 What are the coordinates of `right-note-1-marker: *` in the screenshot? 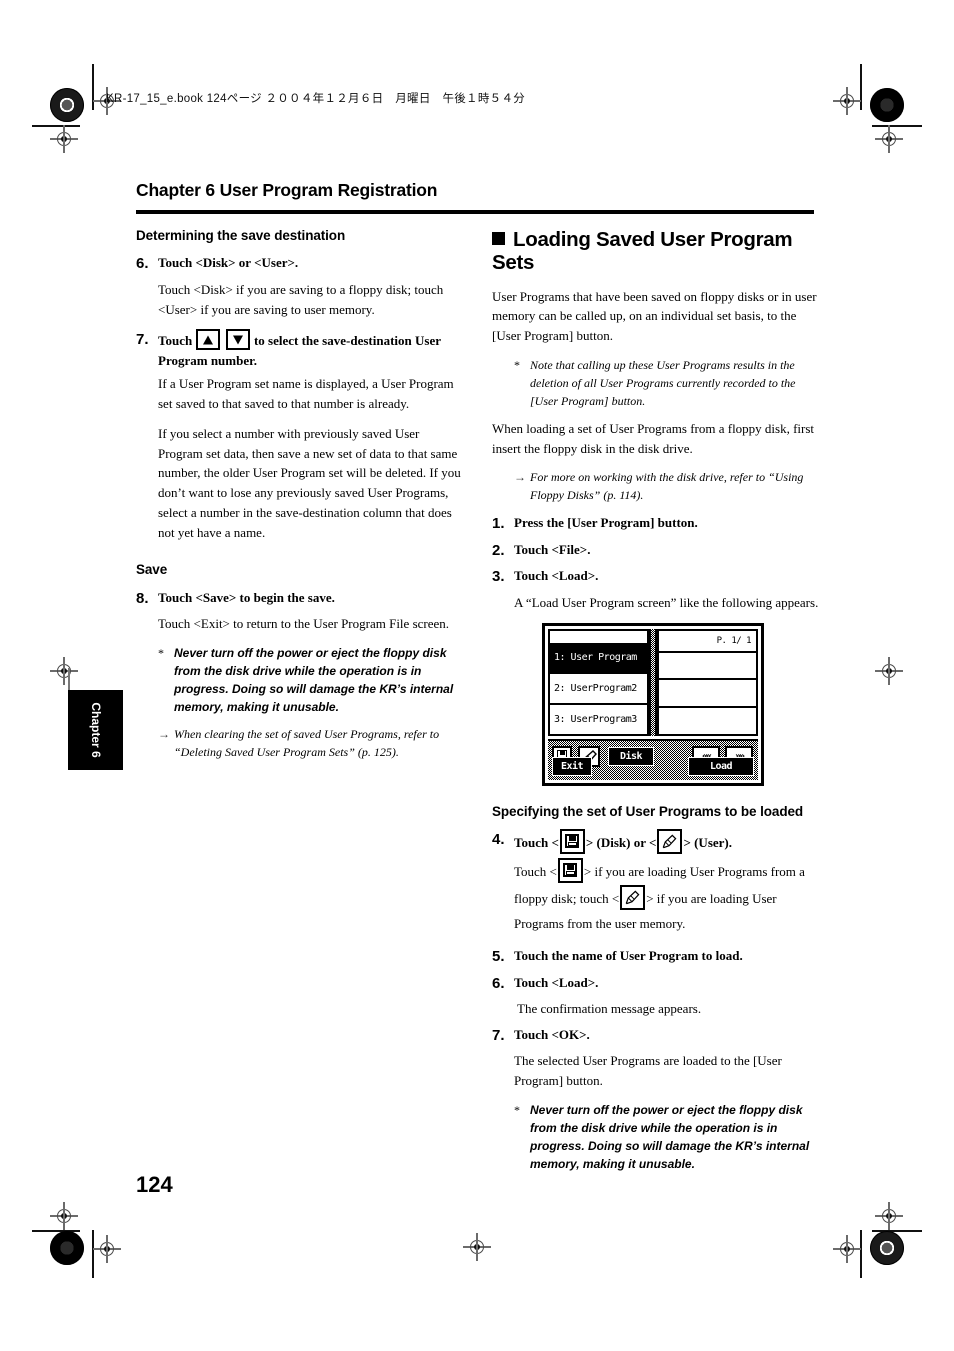 It's located at (517, 364).